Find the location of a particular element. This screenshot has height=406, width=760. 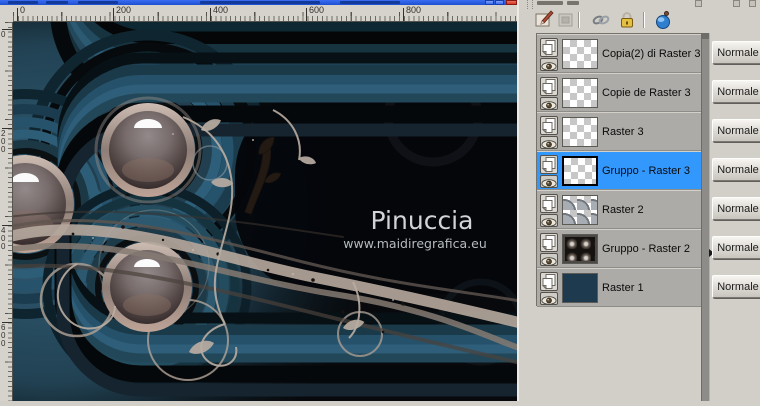

palette-splitter is located at coordinates (705, 217).